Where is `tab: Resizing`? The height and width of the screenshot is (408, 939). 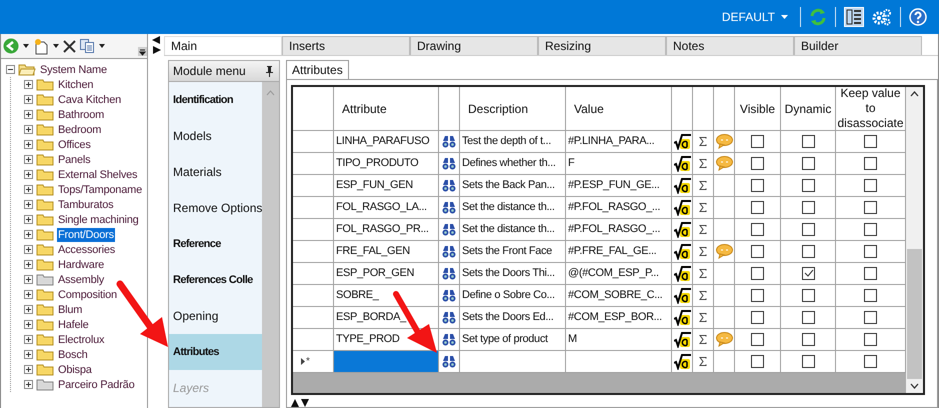 tab: Resizing is located at coordinates (602, 45).